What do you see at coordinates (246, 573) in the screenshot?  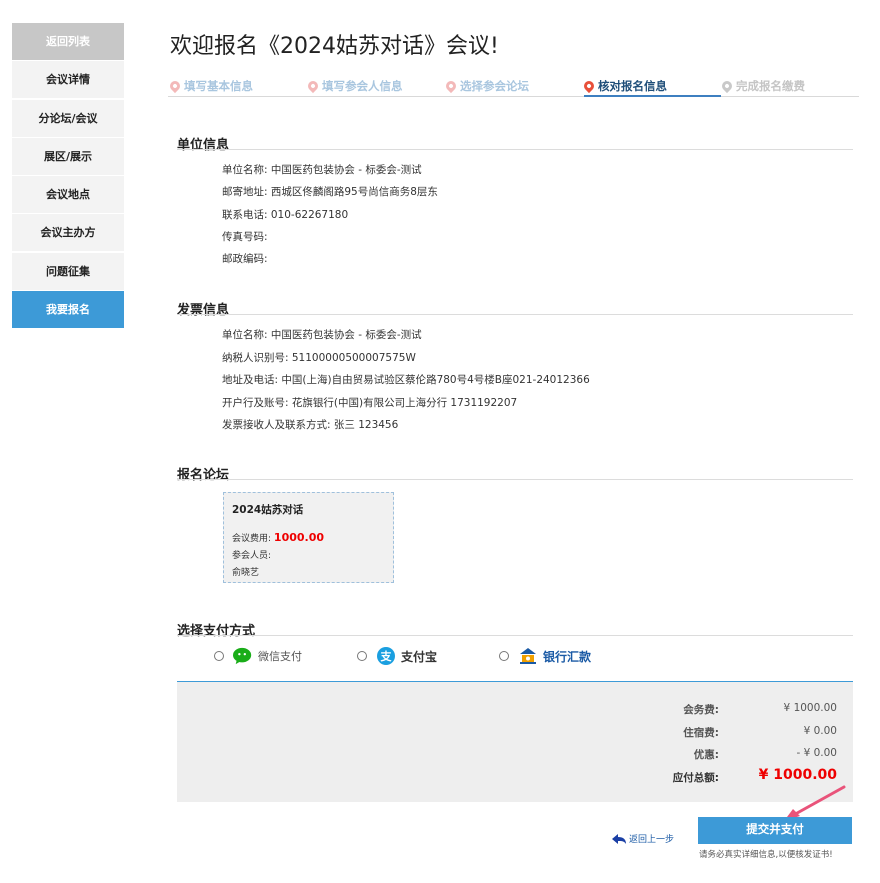 I see `forum-attendee-name: 俞晓艺` at bounding box center [246, 573].